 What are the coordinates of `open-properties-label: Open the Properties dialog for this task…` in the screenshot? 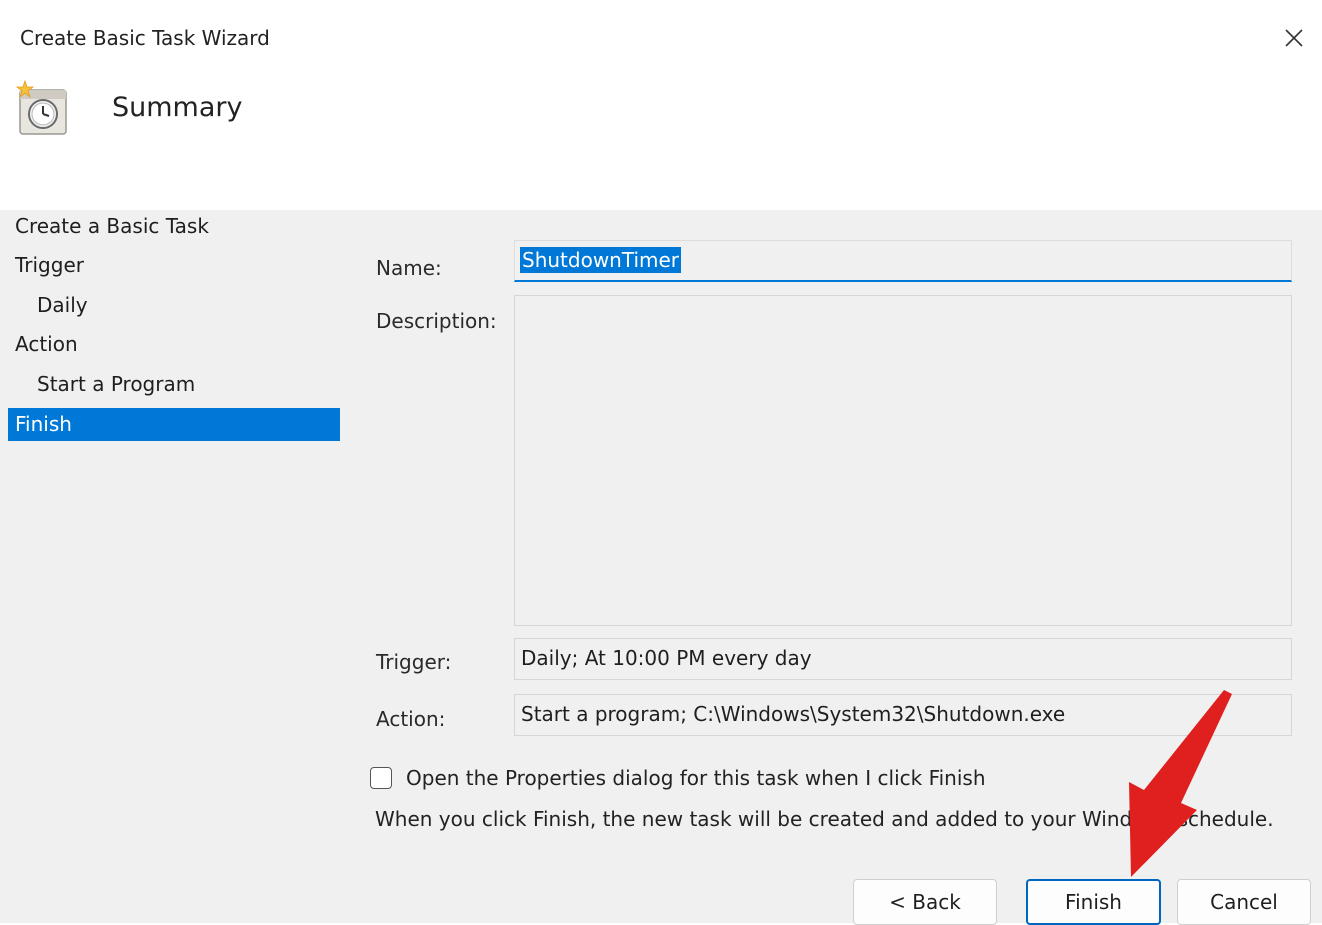 It's located at (696, 778).